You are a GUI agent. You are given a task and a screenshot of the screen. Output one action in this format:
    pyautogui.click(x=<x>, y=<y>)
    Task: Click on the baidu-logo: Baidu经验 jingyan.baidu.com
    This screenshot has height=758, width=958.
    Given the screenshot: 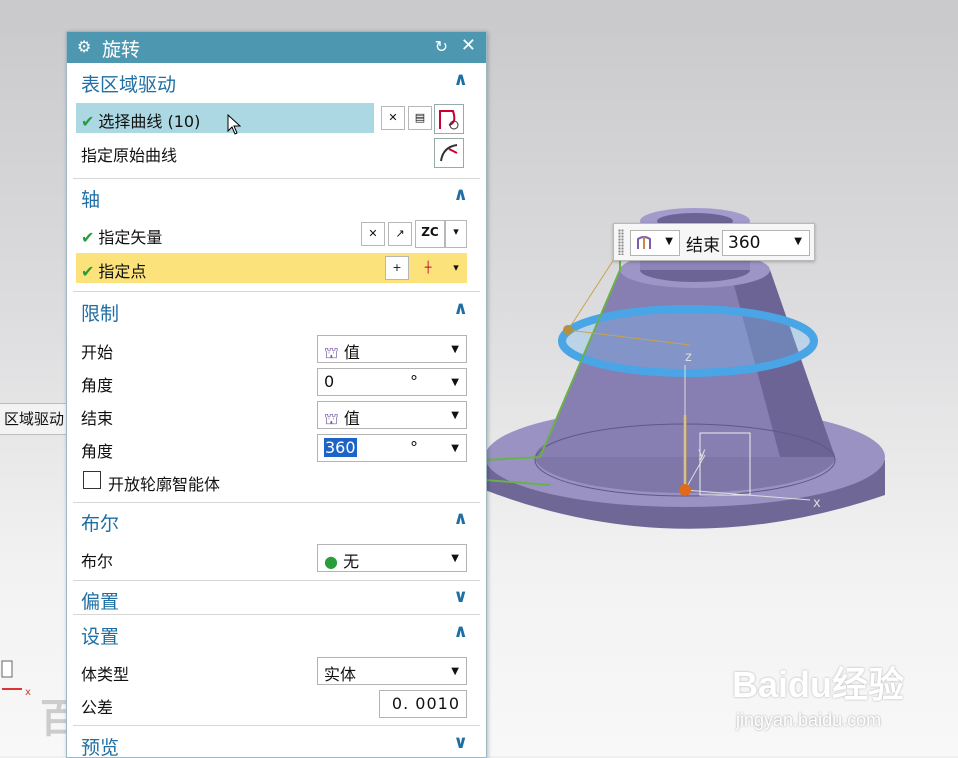 What is the action you would take?
    pyautogui.click(x=837, y=695)
    